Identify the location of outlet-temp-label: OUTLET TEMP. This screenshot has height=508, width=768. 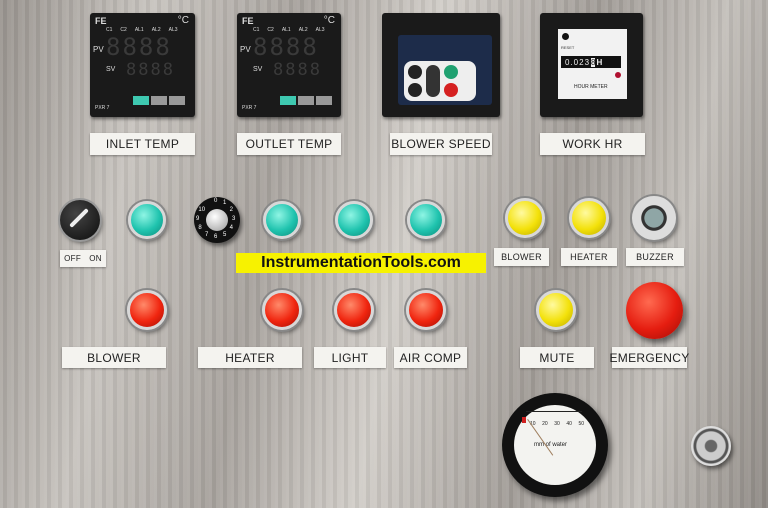
(289, 144).